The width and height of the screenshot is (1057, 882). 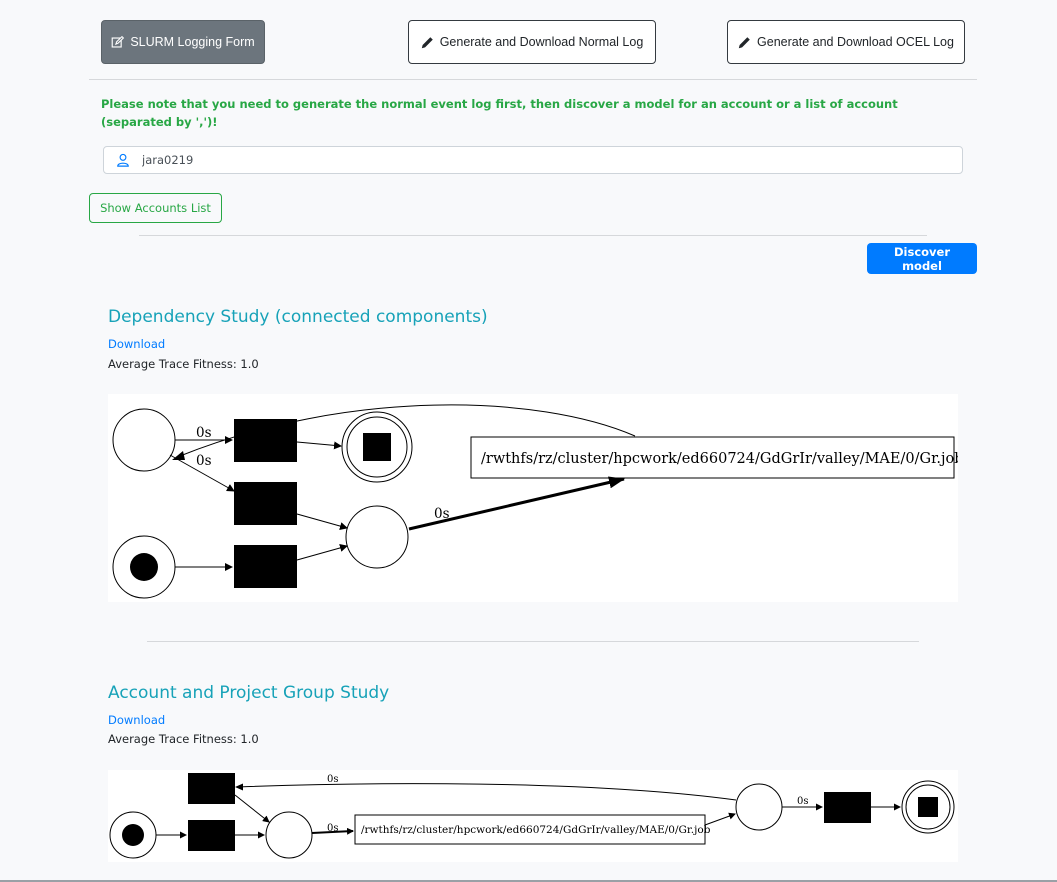 What do you see at coordinates (118, 42) in the screenshot?
I see `edit-icon` at bounding box center [118, 42].